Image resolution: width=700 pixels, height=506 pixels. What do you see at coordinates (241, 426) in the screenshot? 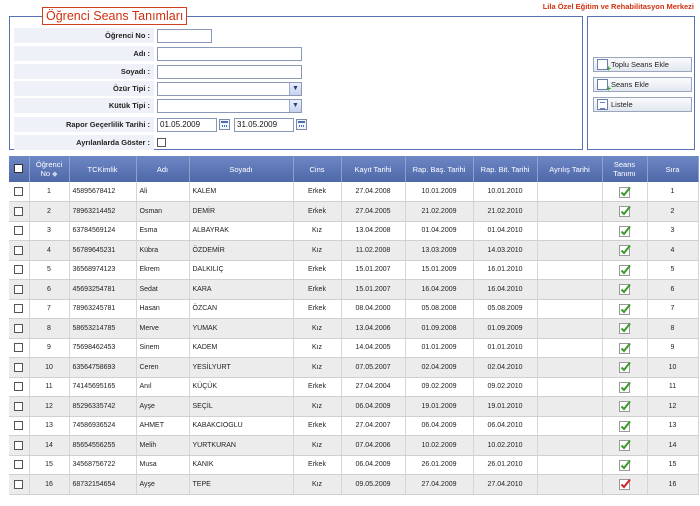
I see `cell-soyadi: KABAKCIOGLU` at bounding box center [241, 426].